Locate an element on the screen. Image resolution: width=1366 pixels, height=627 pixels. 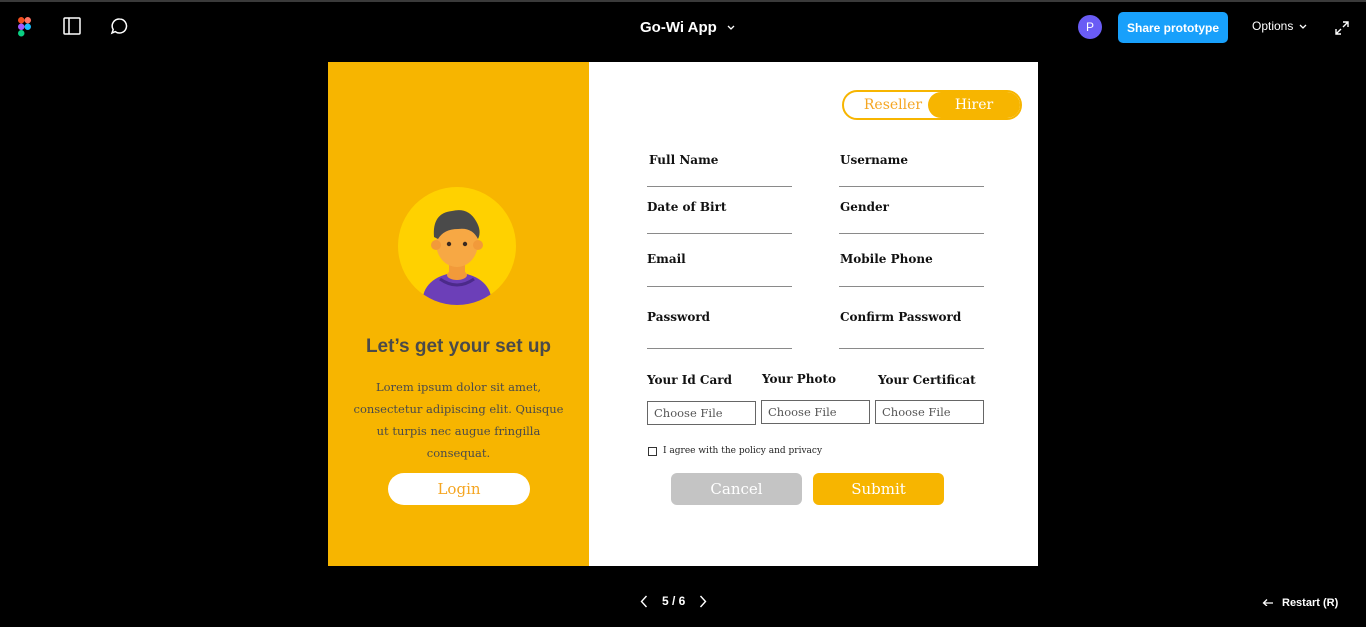
prototype-toolbar: Go-Wi App P Share prototype Options is located at coordinates (683, 26).